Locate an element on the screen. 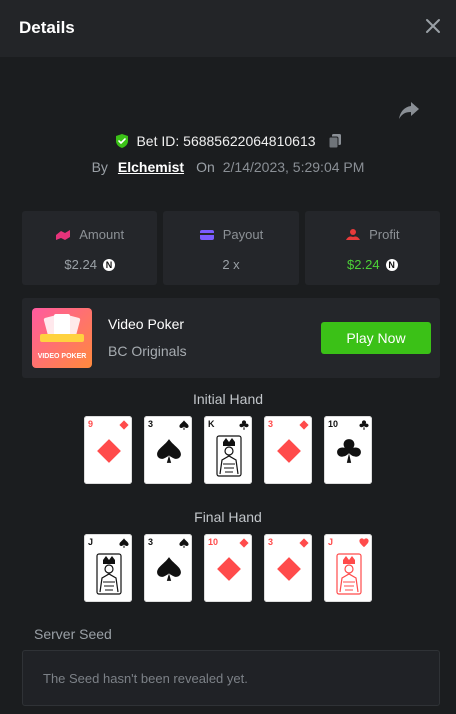 Image resolution: width=456 pixels, height=714 pixels. playing-card: 9 is located at coordinates (108, 450).